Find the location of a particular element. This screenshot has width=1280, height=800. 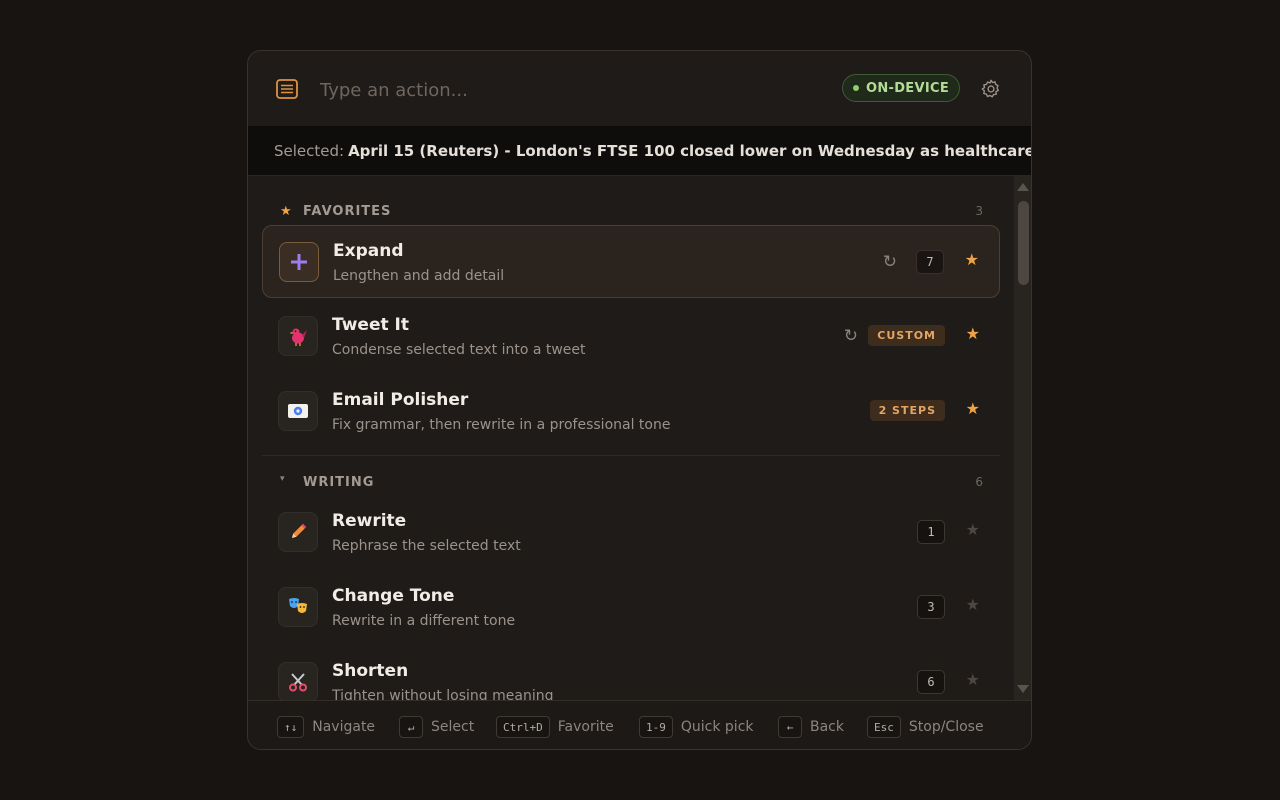

on-device-label: ON-DEVICE is located at coordinates (907, 88).